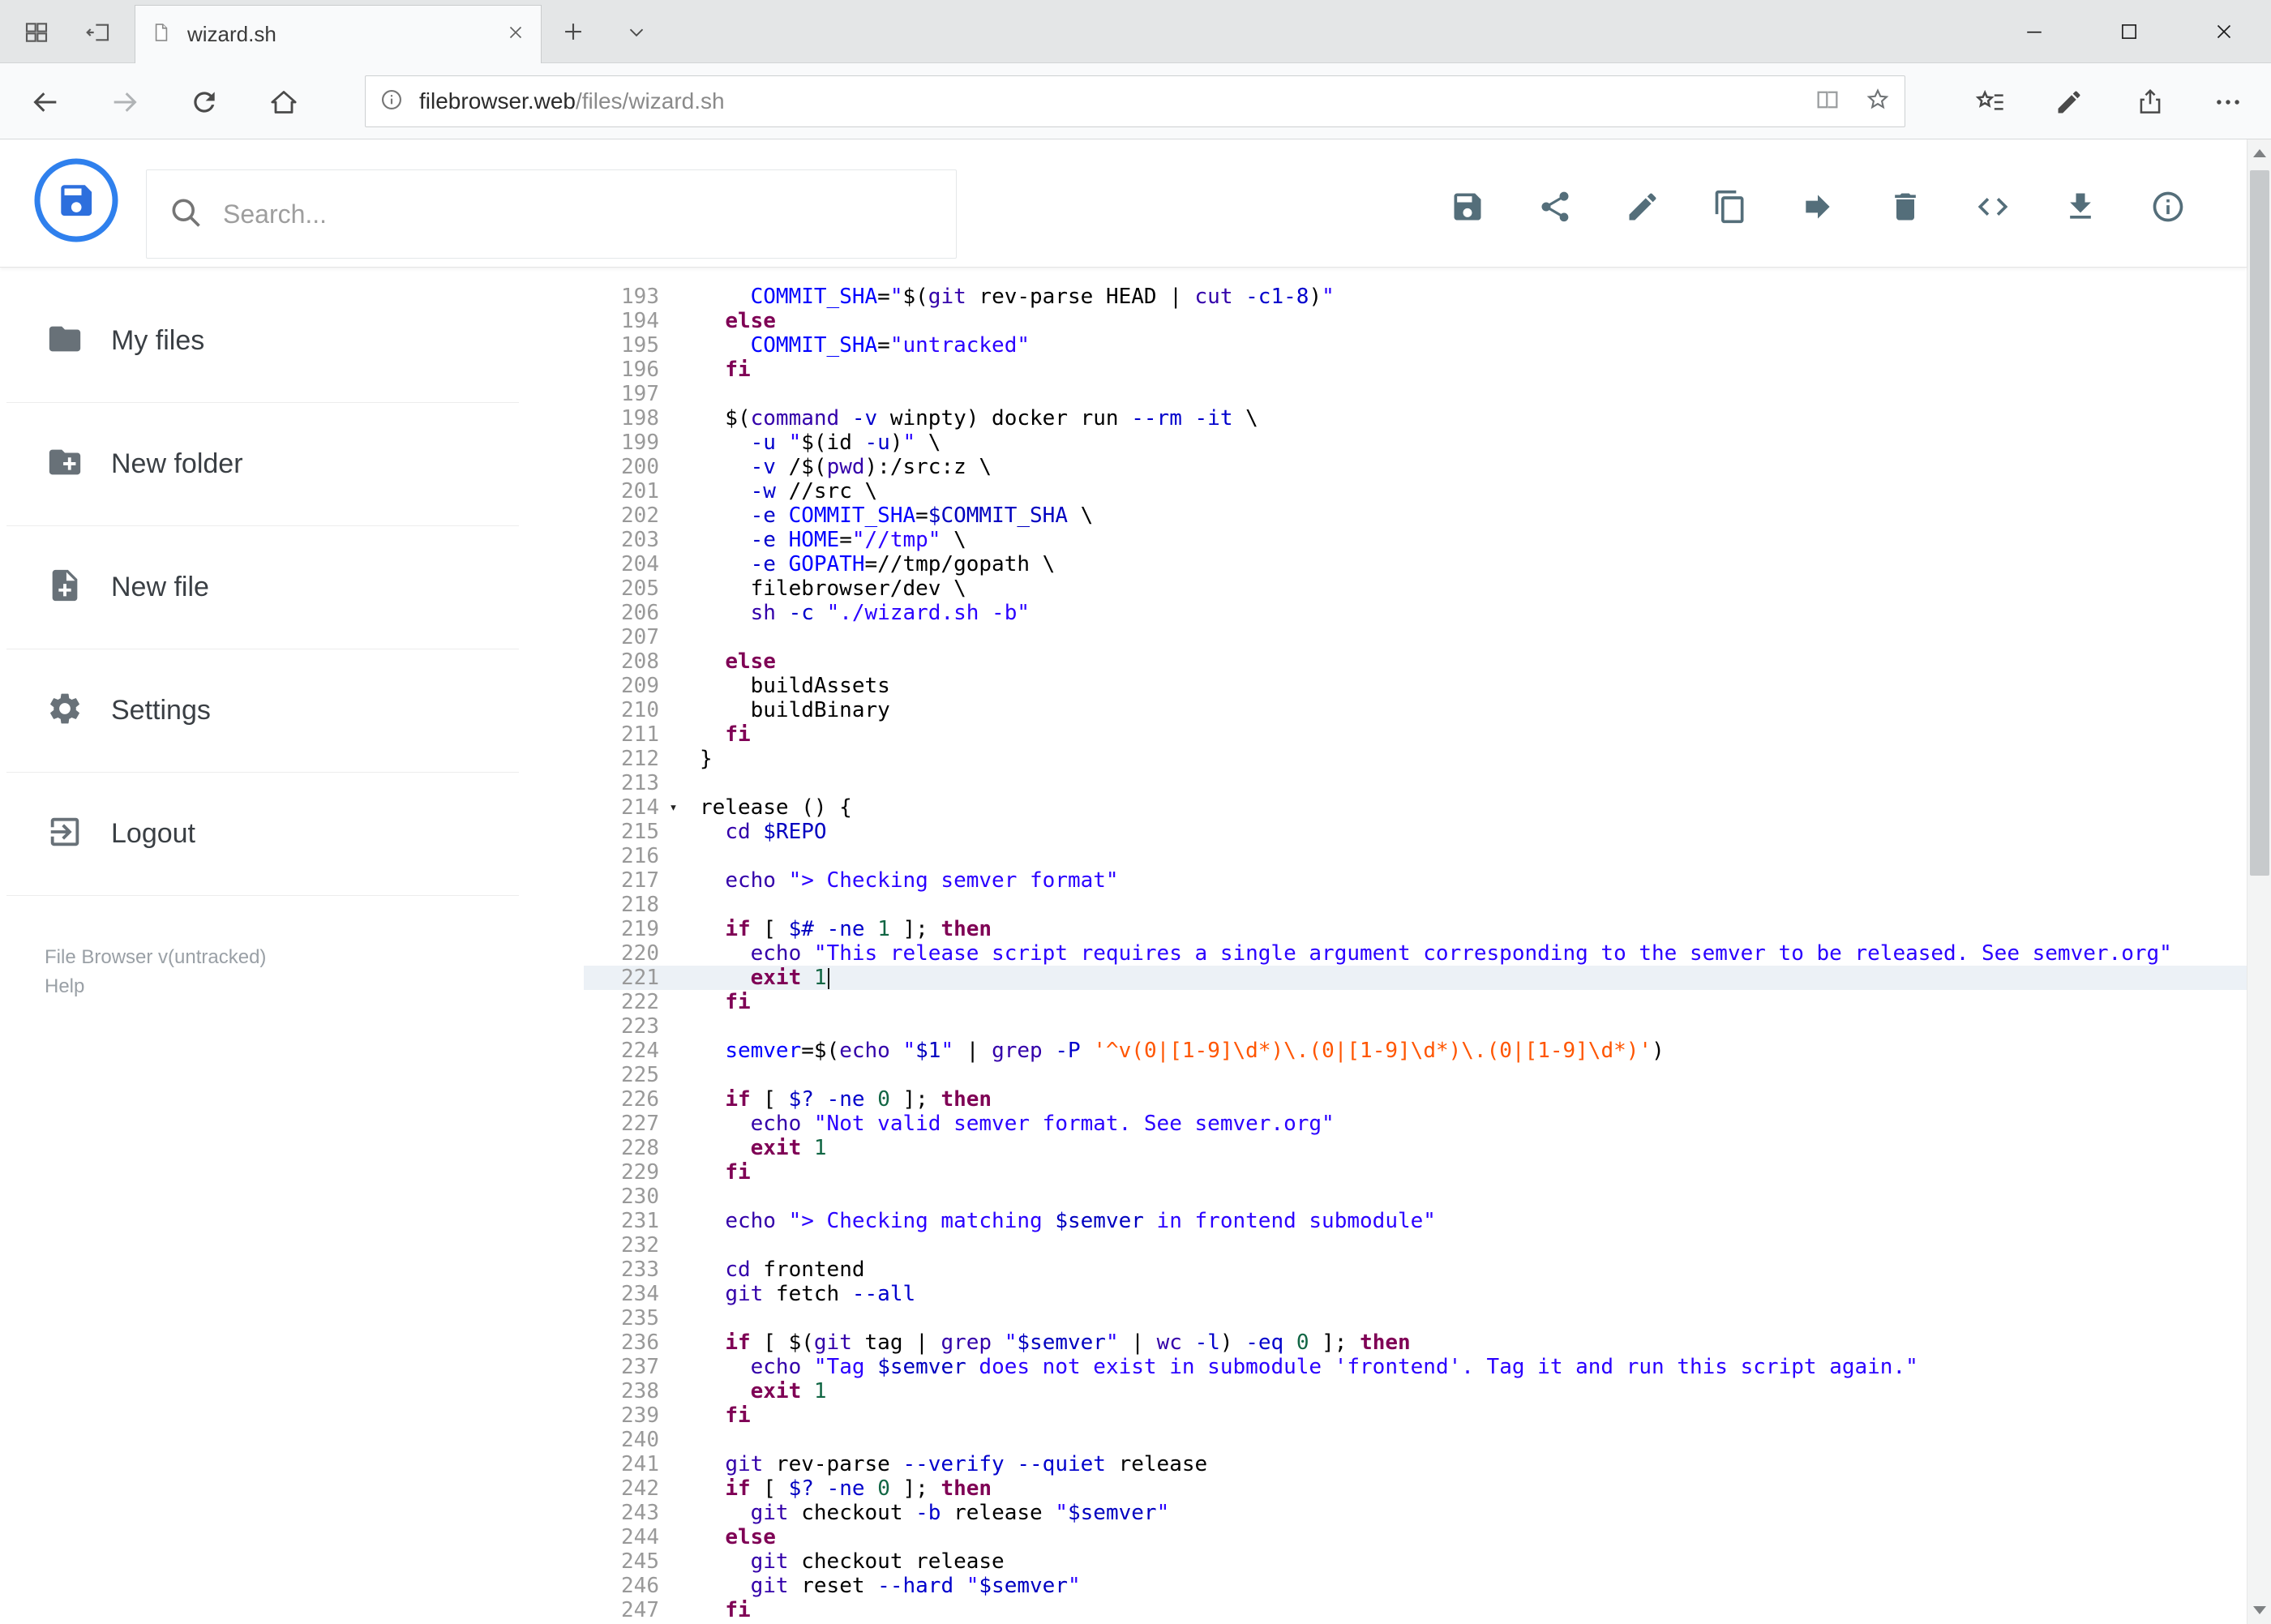  What do you see at coordinates (1416, 808) in the screenshot?
I see `code-line-214: 214 ▾ release () {` at bounding box center [1416, 808].